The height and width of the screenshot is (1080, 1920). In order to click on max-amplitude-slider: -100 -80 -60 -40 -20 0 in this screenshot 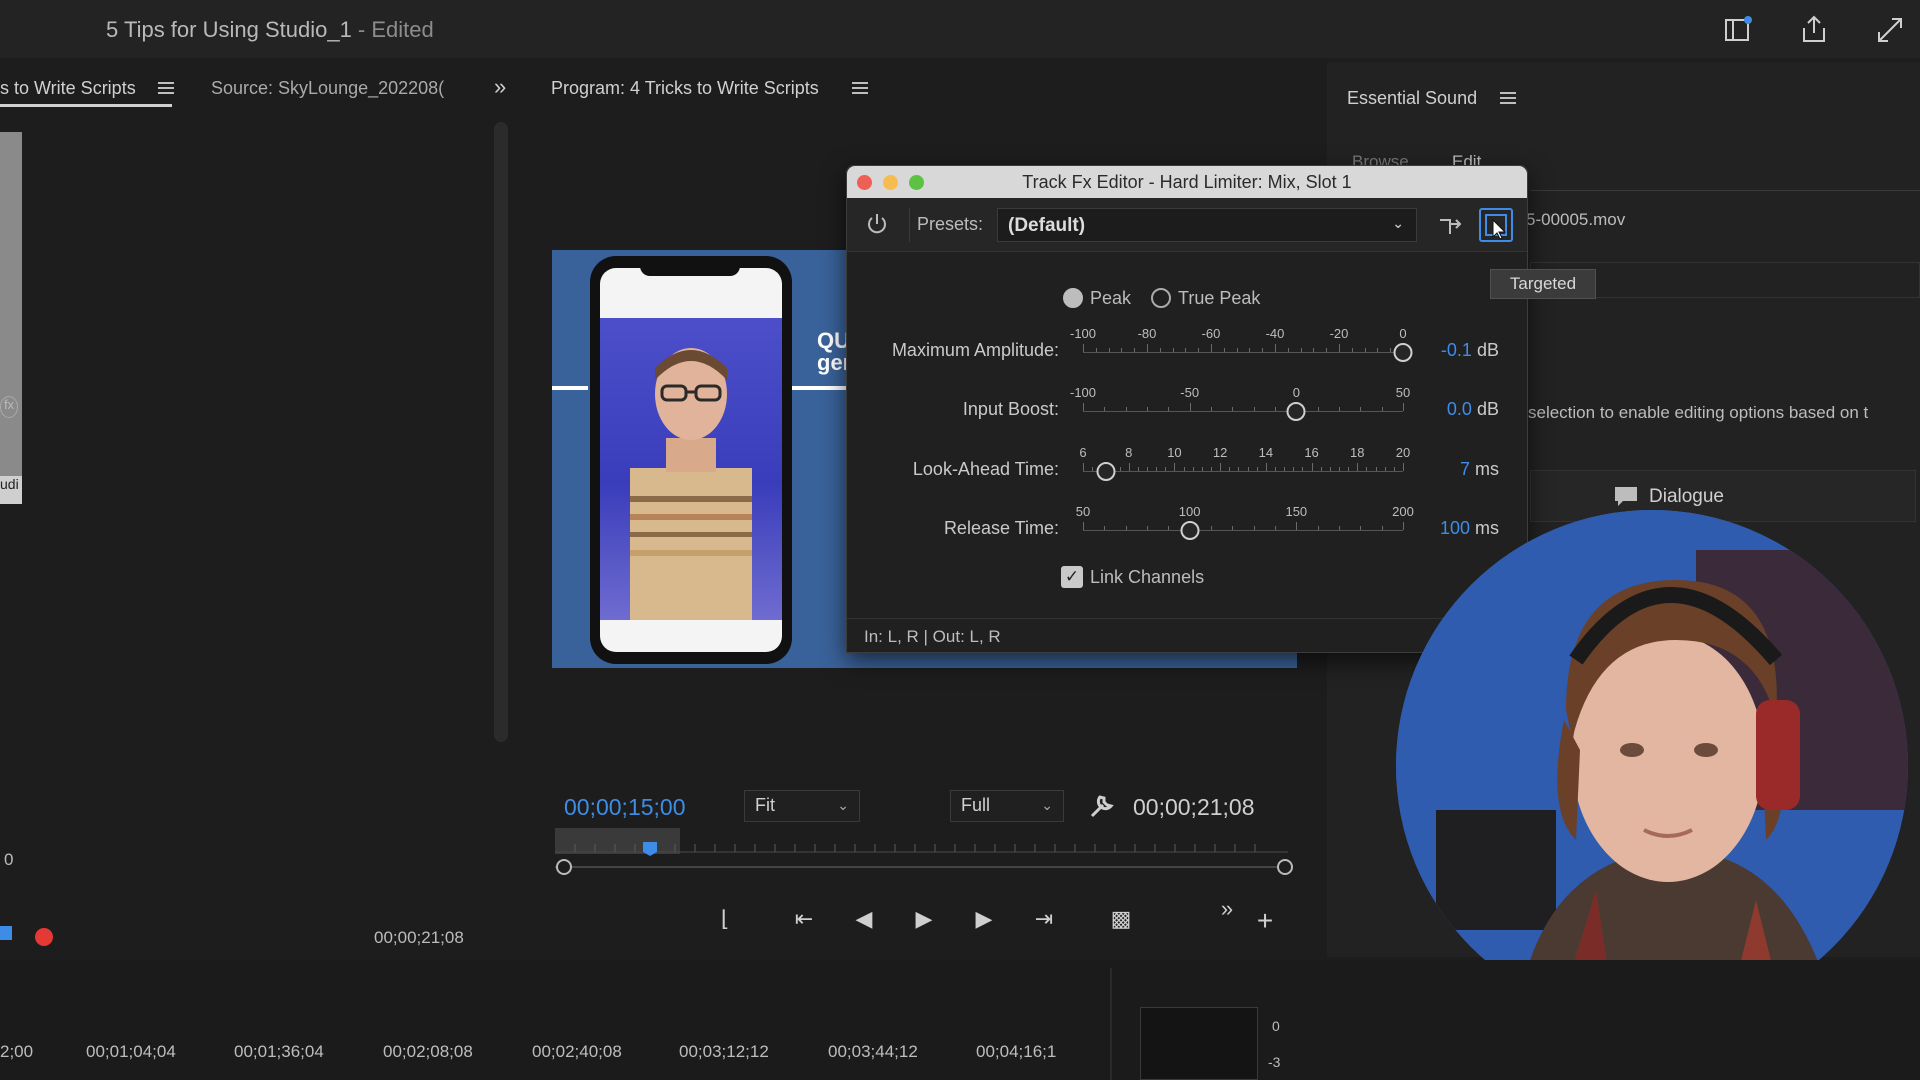, I will do `click(1241, 346)`.